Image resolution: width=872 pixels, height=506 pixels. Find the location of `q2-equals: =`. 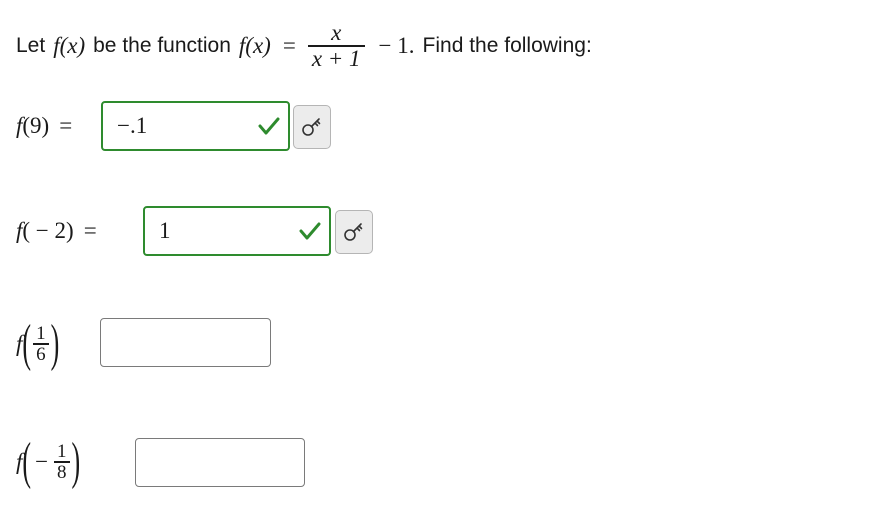

q2-equals: = is located at coordinates (90, 230).